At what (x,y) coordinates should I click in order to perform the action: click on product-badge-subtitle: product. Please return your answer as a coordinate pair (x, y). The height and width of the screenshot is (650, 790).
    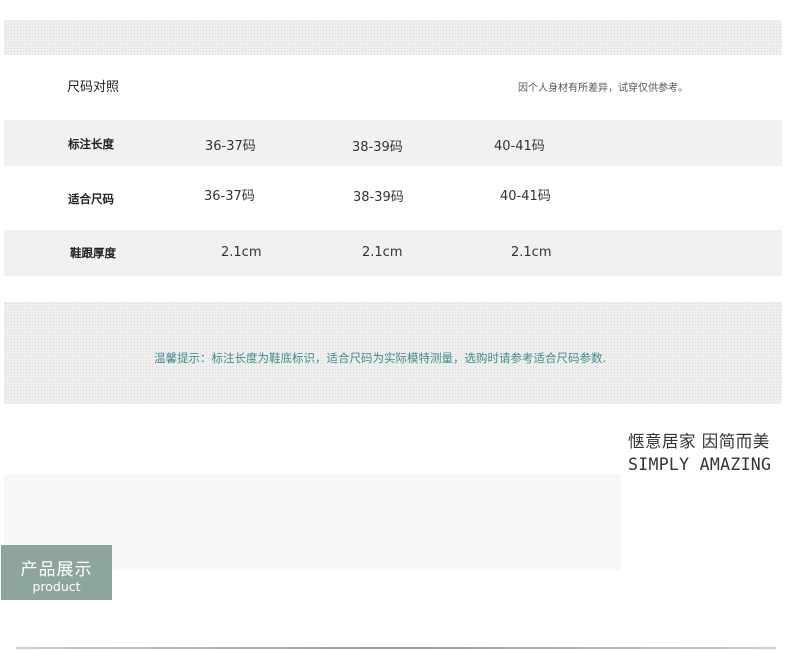
    Looking at the image, I should click on (56, 586).